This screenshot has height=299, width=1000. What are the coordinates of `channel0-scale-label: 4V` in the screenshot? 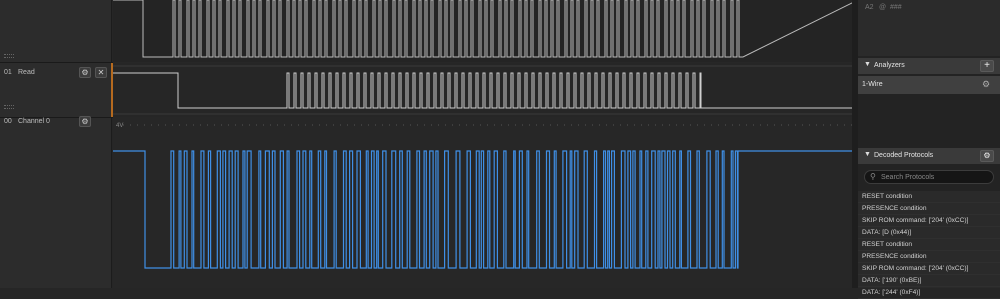 It's located at (119, 126).